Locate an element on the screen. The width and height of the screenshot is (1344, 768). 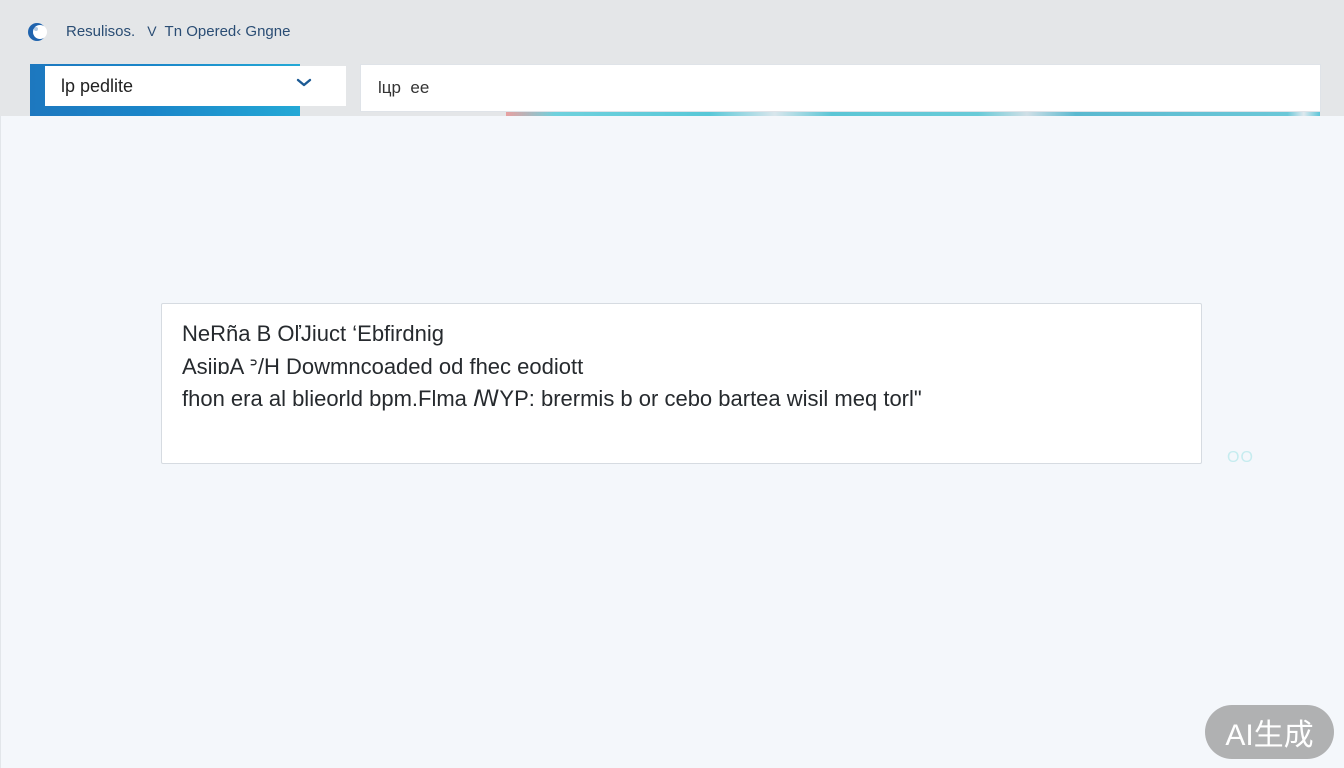
message-line: NeRña B OľJiuct ‘Ebfirdnig is located at coordinates (313, 333).